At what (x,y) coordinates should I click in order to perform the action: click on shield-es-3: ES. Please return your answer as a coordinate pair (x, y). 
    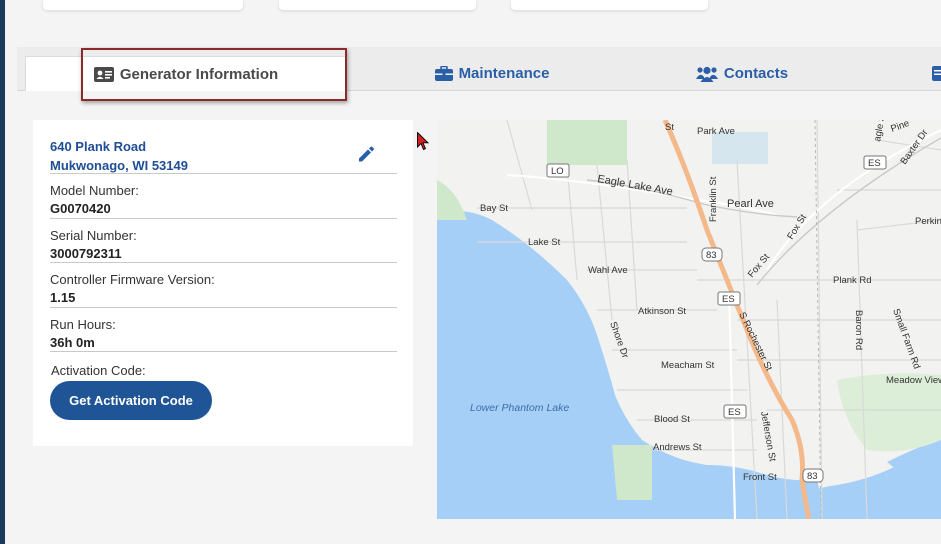
    Looking at the image, I should click on (735, 411).